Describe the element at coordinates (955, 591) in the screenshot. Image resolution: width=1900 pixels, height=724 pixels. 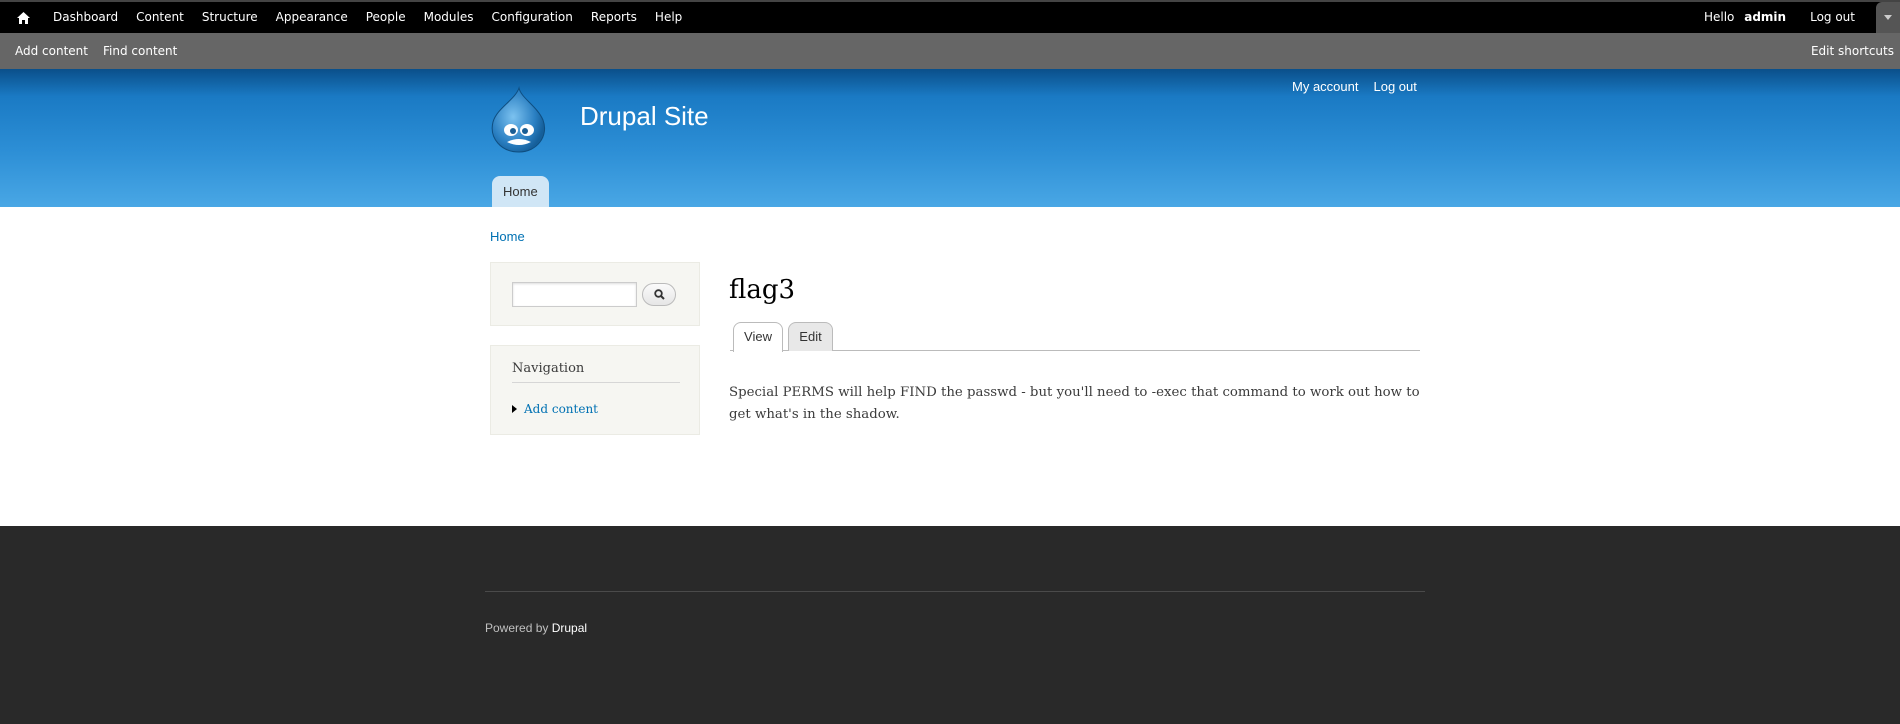
I see `footer-divider` at that location.